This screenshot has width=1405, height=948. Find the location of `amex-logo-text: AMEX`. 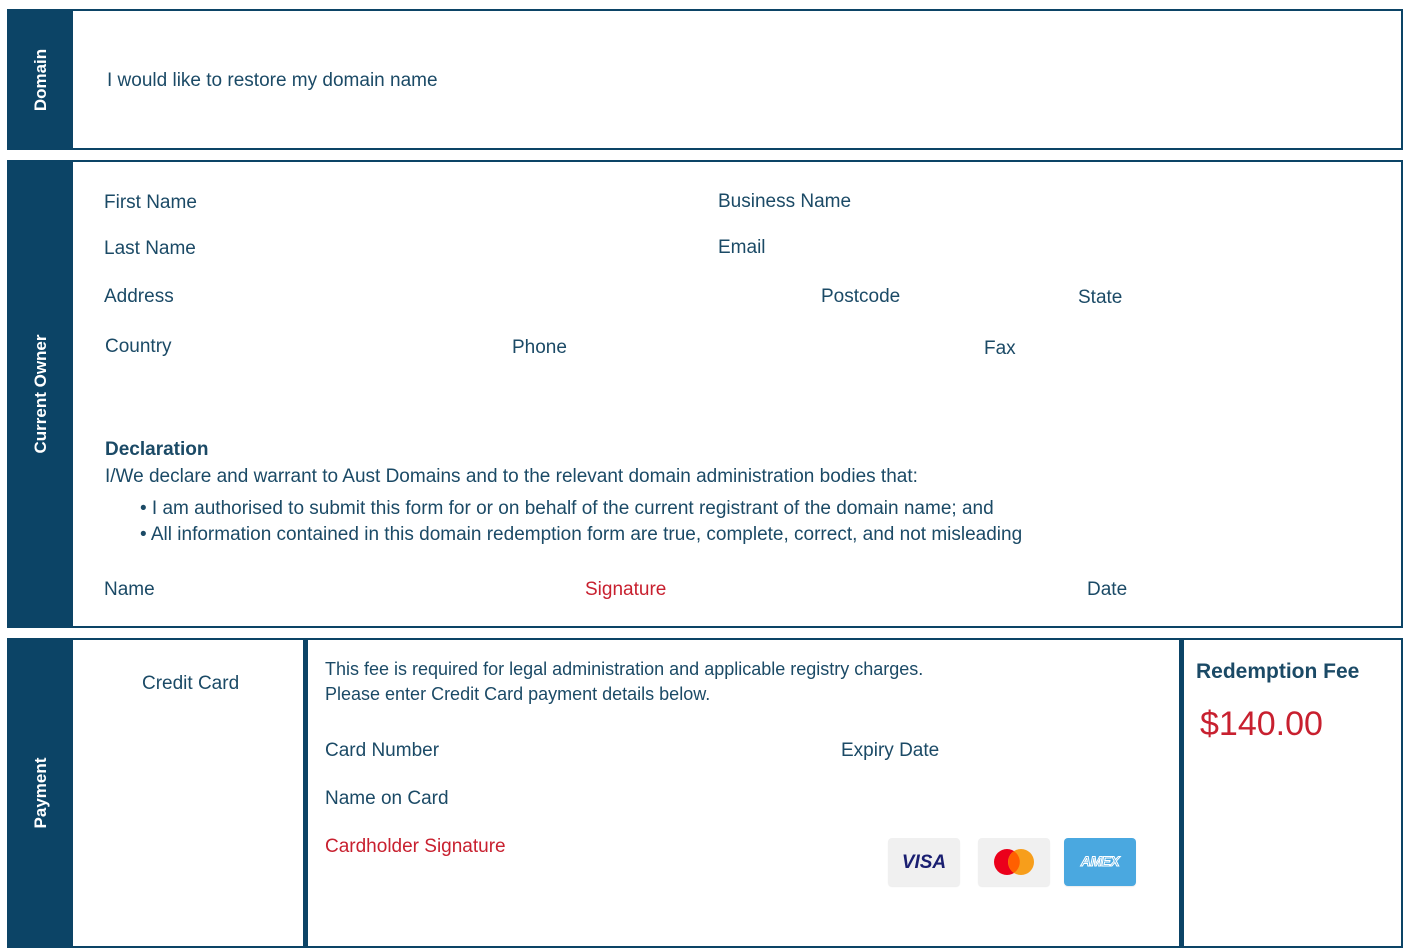

amex-logo-text: AMEX is located at coordinates (1100, 861).